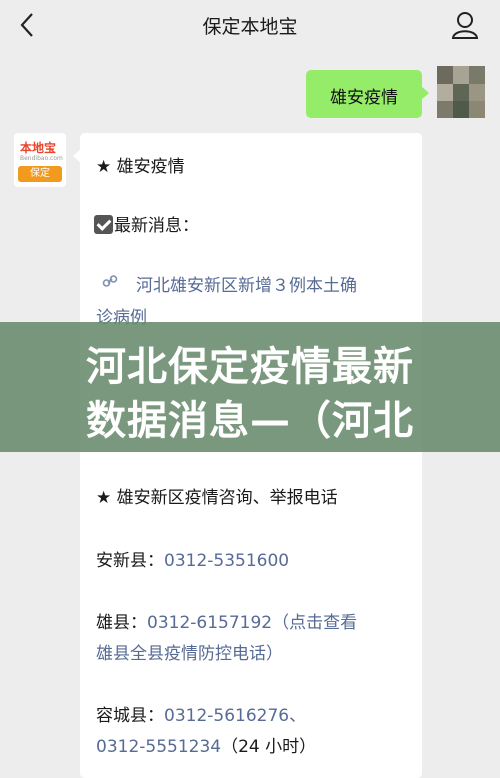 This screenshot has width=500, height=778. What do you see at coordinates (314, 623) in the screenshot?
I see `xiong-note-link: （点击查看` at bounding box center [314, 623].